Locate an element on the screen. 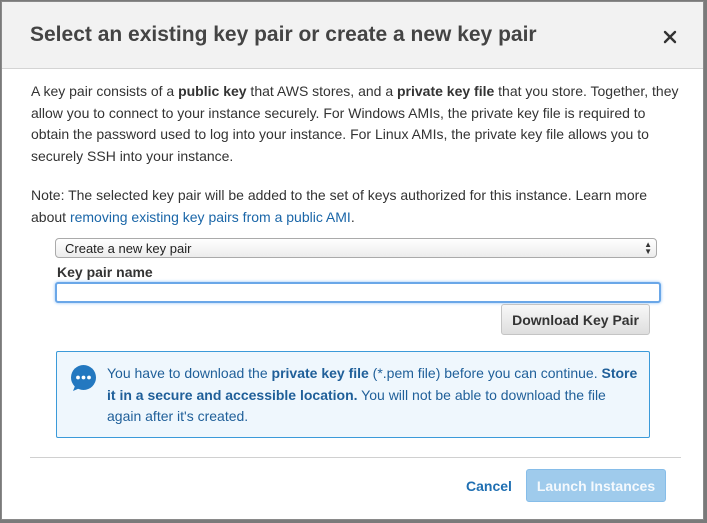  public-key-term: public key is located at coordinates (212, 91).